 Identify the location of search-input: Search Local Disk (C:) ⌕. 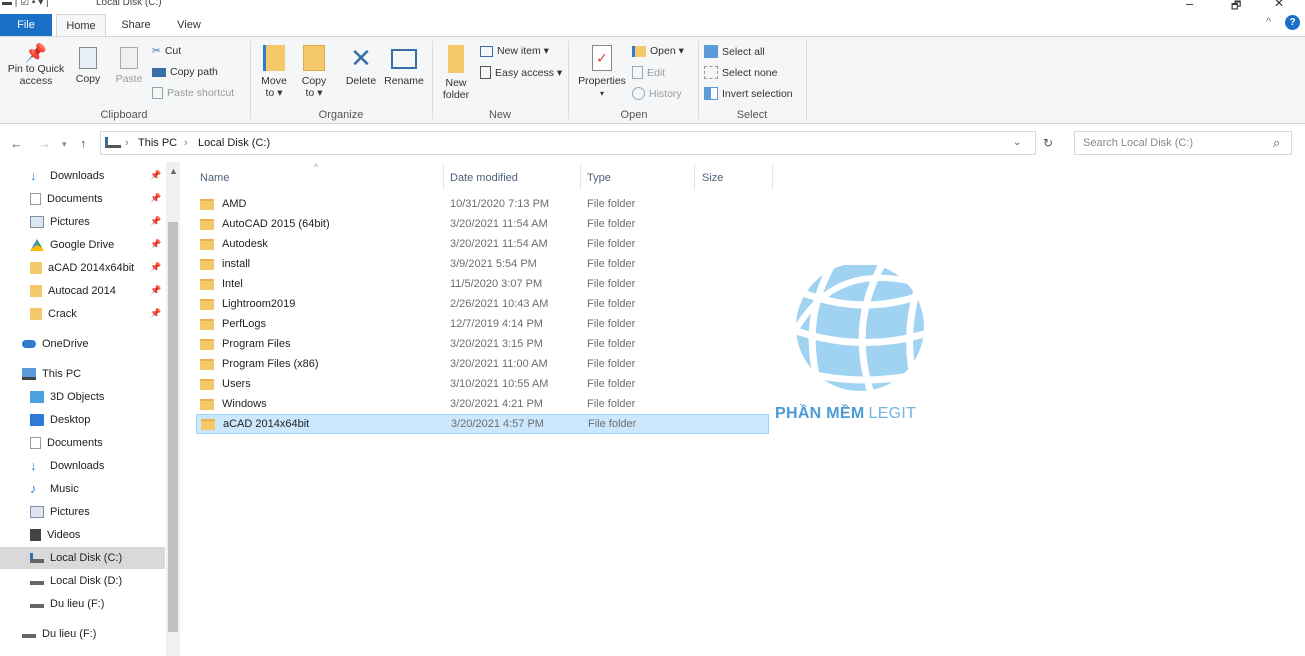
(1183, 143).